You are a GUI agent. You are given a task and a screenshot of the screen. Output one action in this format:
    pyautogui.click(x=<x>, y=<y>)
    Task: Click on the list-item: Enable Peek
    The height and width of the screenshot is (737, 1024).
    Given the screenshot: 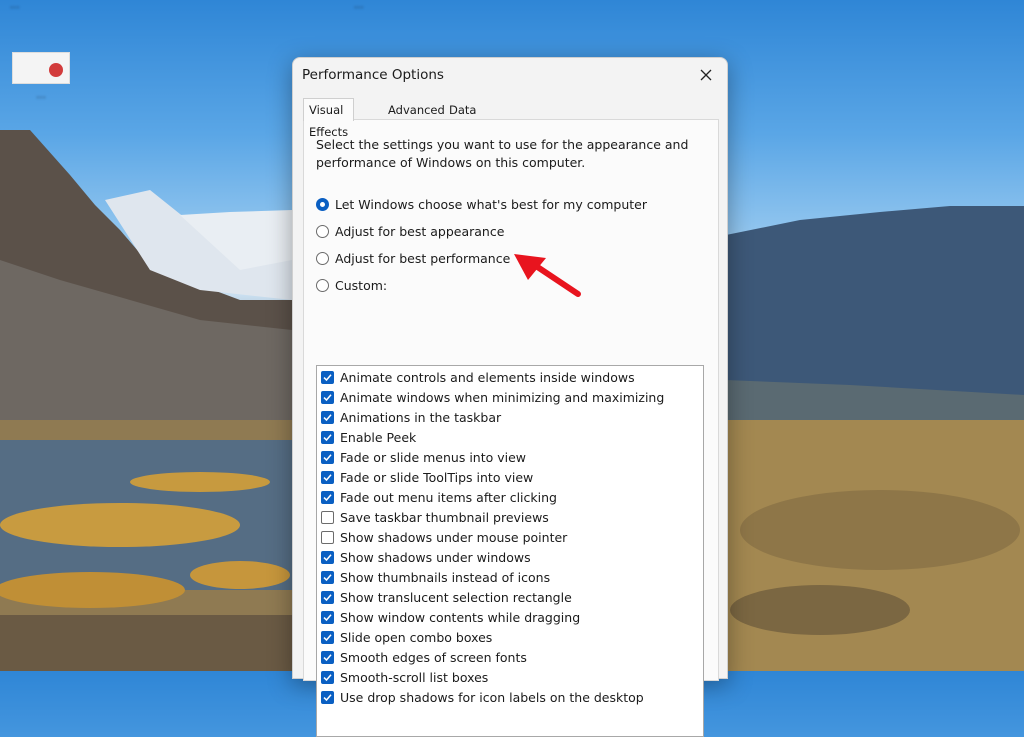 What is the action you would take?
    pyautogui.click(x=368, y=437)
    